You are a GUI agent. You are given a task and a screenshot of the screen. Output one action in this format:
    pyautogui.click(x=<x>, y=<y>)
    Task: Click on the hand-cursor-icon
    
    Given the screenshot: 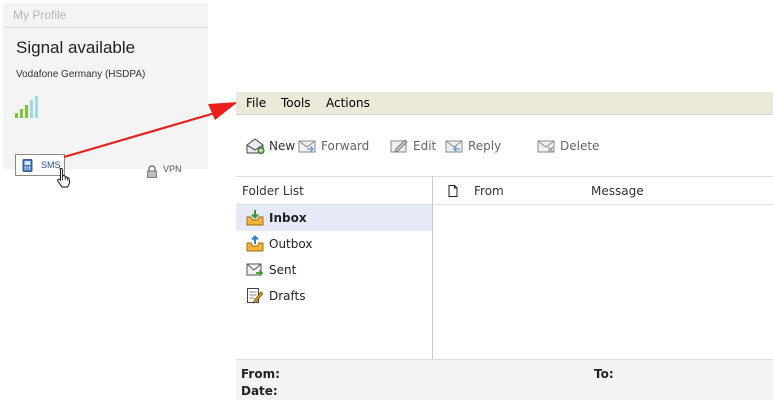 What is the action you would take?
    pyautogui.click(x=63, y=177)
    